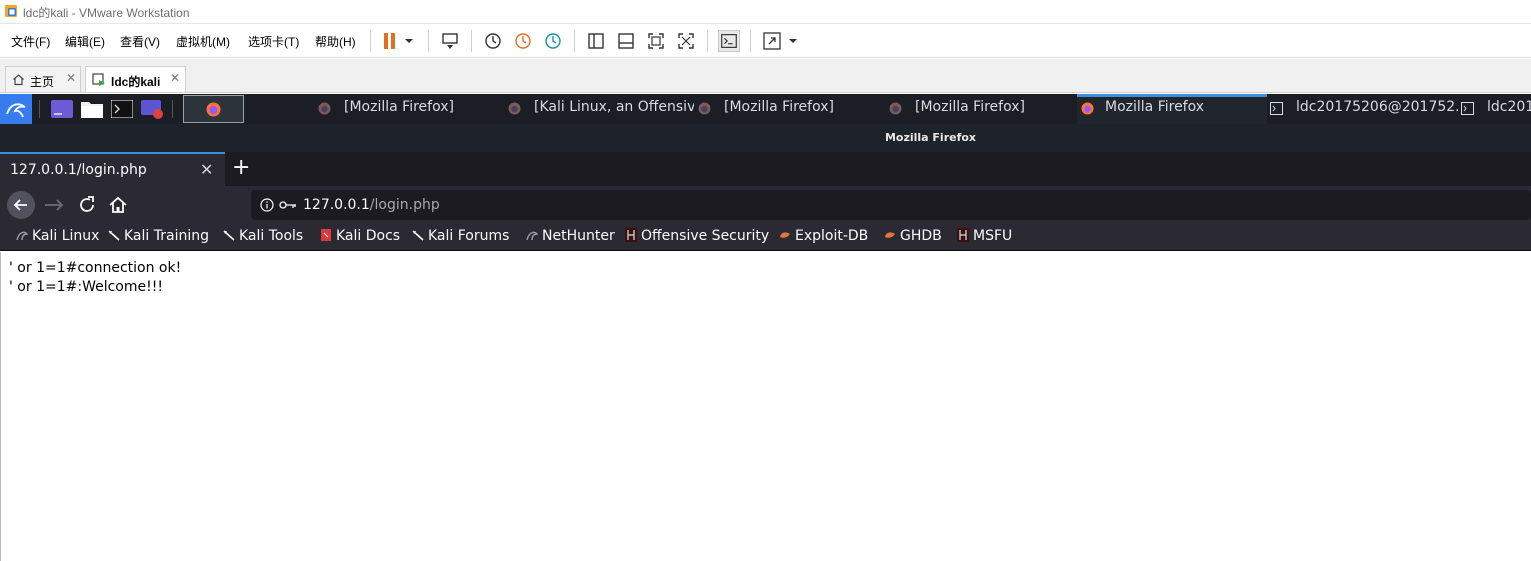 The height and width of the screenshot is (561, 1531). Describe the element at coordinates (984, 236) in the screenshot. I see `bookmark-msfu: MSFU` at that location.